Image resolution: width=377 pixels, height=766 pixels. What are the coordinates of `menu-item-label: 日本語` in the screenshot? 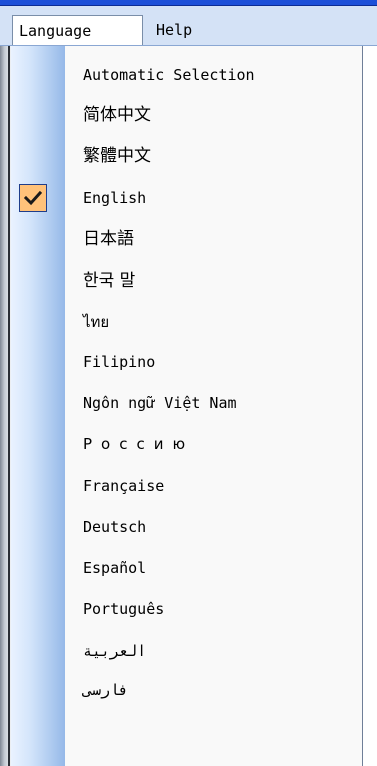 It's located at (108, 239).